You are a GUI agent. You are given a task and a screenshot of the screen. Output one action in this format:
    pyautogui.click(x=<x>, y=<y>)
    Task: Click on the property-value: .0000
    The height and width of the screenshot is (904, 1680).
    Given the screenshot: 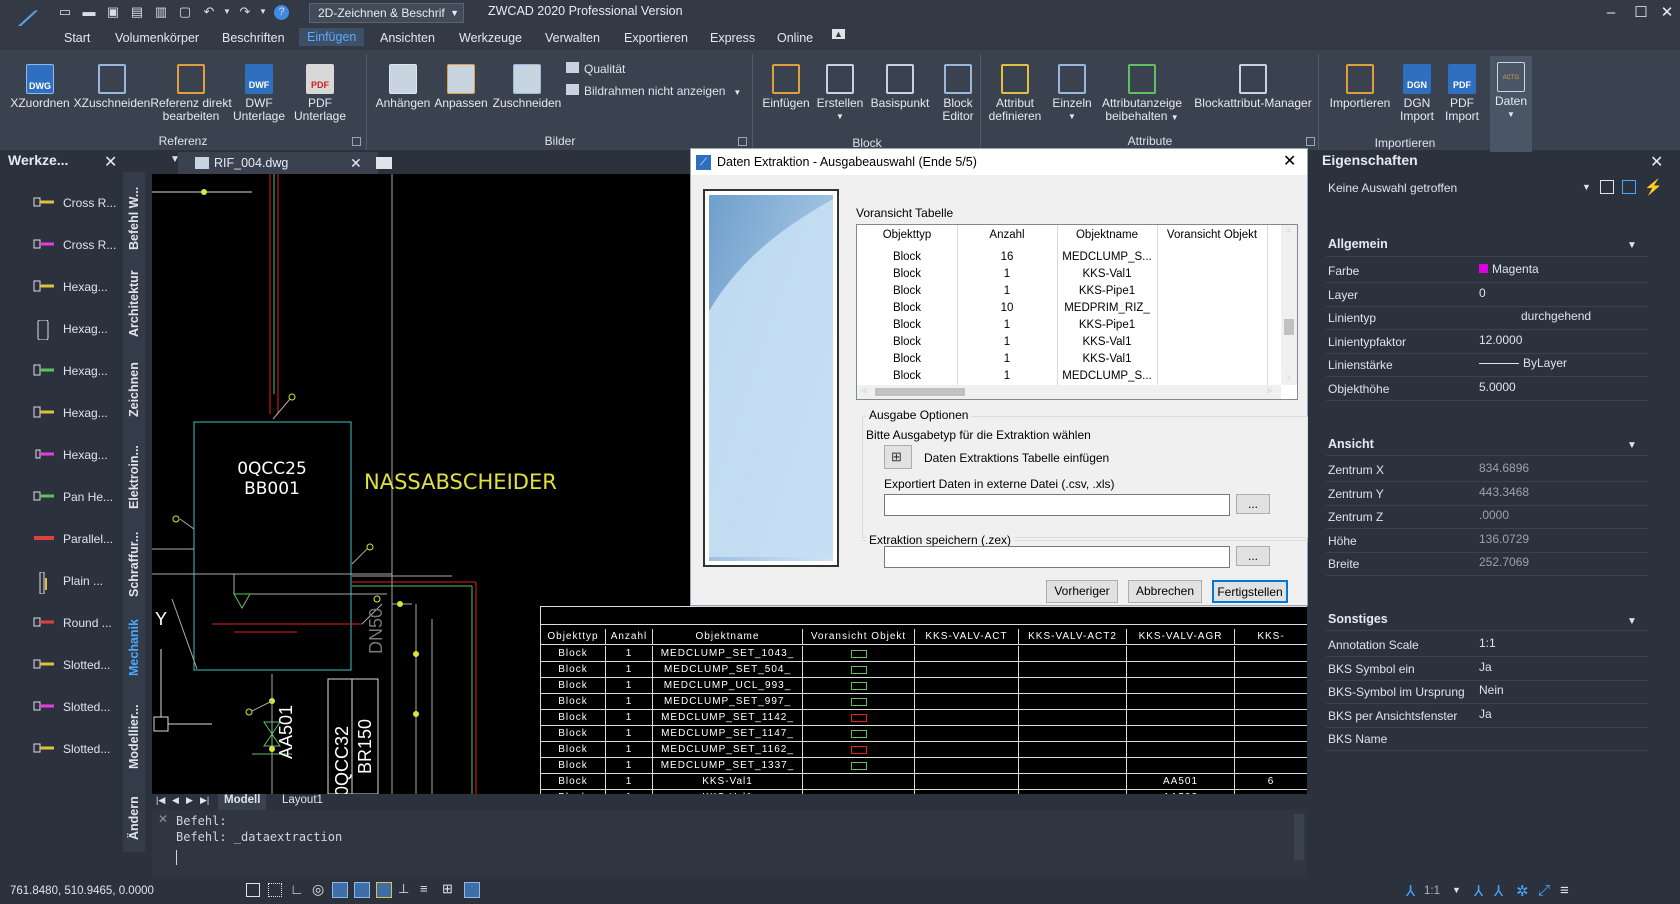 What is the action you would take?
    pyautogui.click(x=1494, y=515)
    